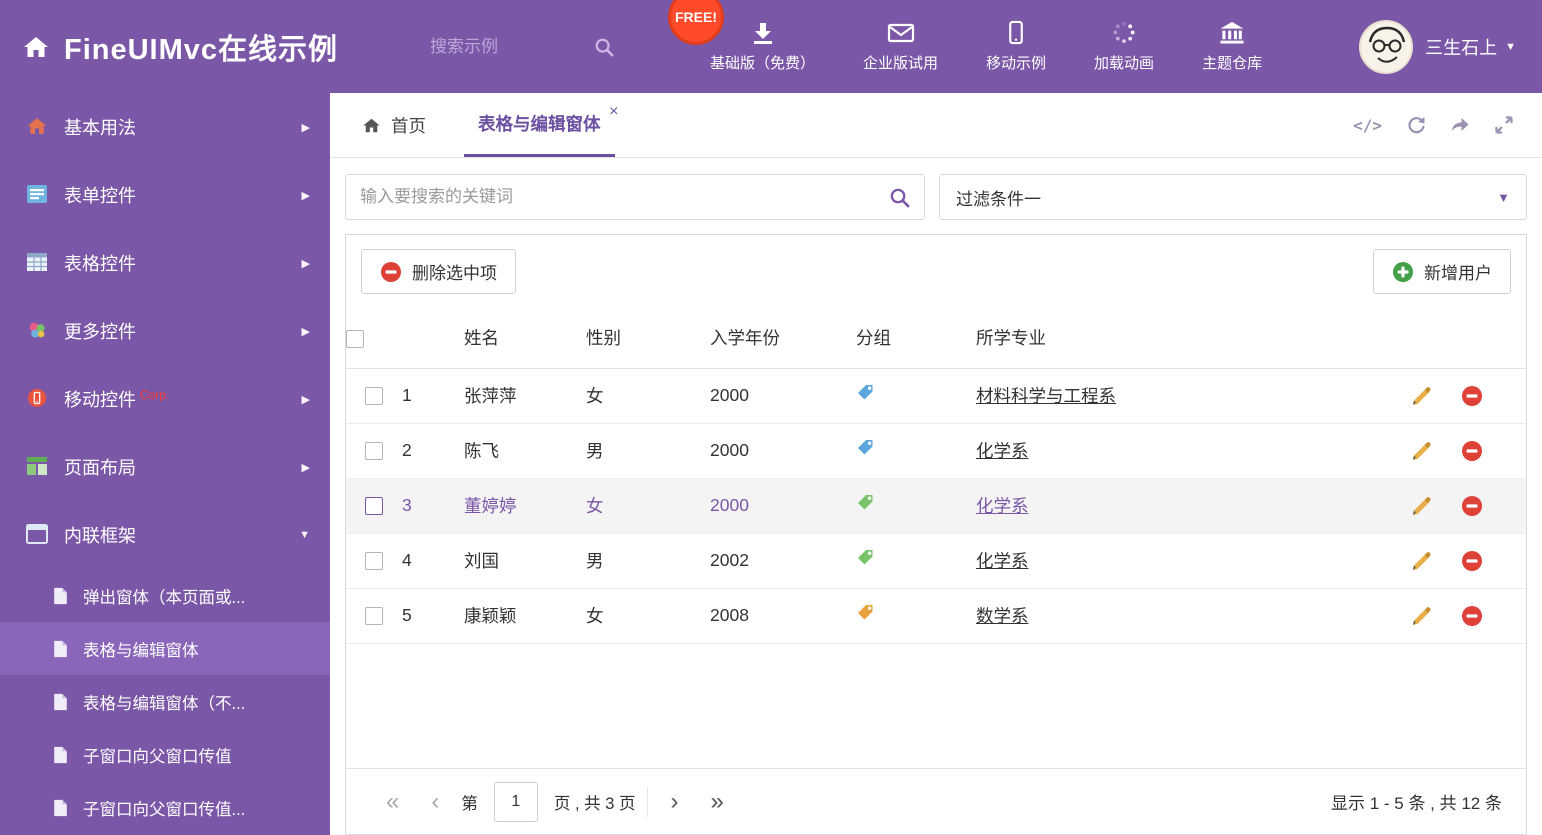  I want to click on first-page-button: «, so click(392, 802).